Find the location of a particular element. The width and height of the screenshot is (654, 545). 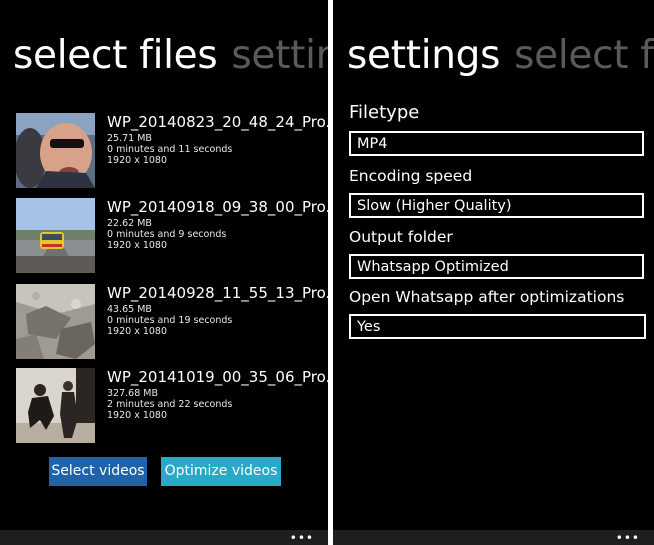

file-size: 43.65 MB is located at coordinates (129, 309).